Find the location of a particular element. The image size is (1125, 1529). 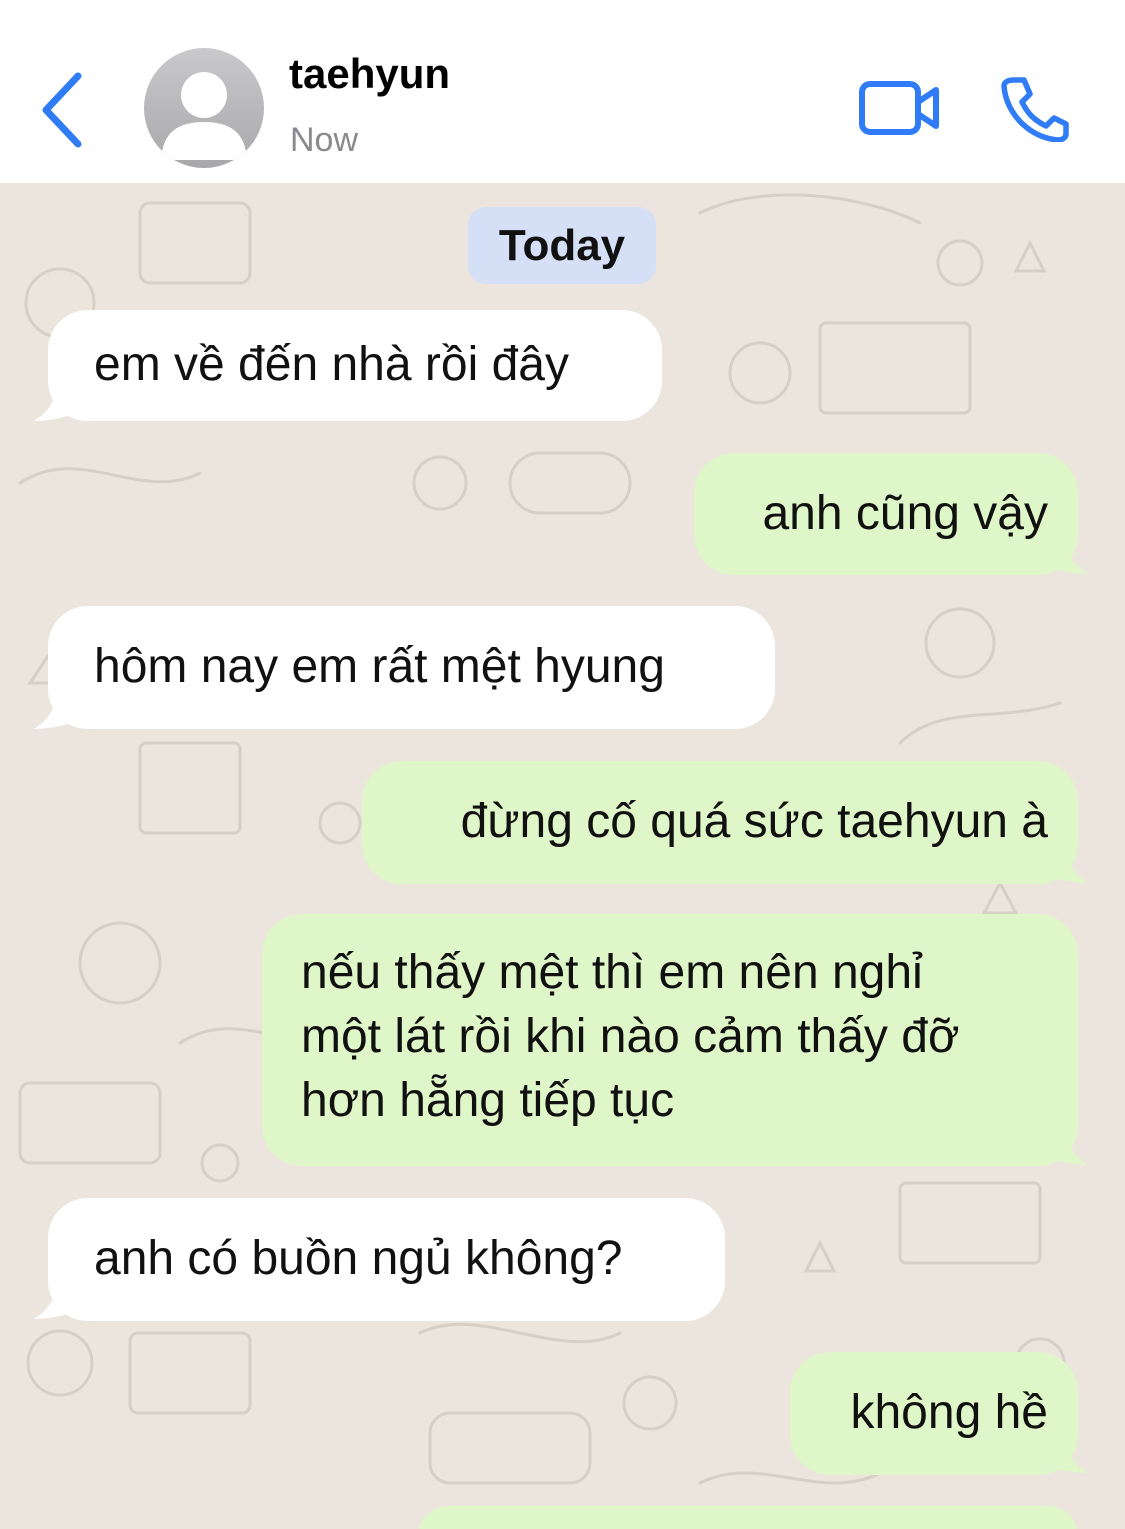

message-text: em về đến nhà rồi đây is located at coordinates (331, 364).